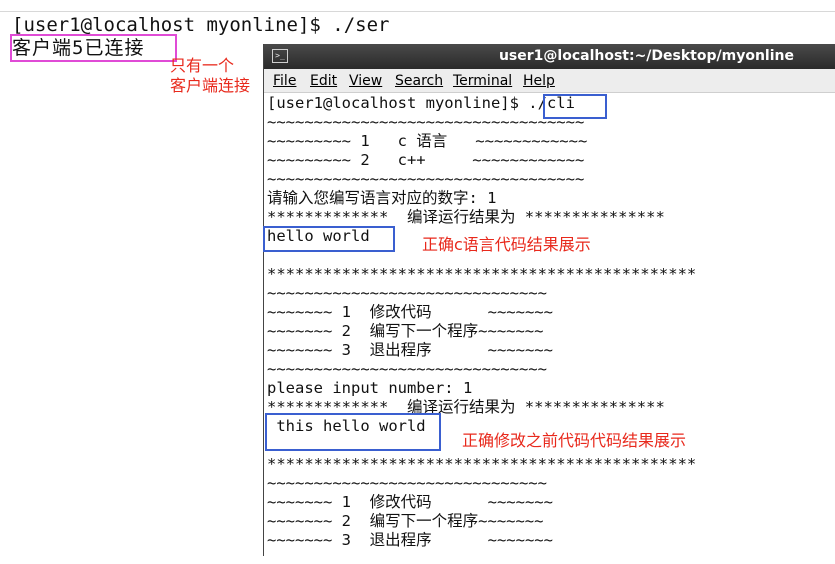 Image resolution: width=835 pixels, height=564 pixels. Describe the element at coordinates (417, 11) in the screenshot. I see `top-divider` at that location.